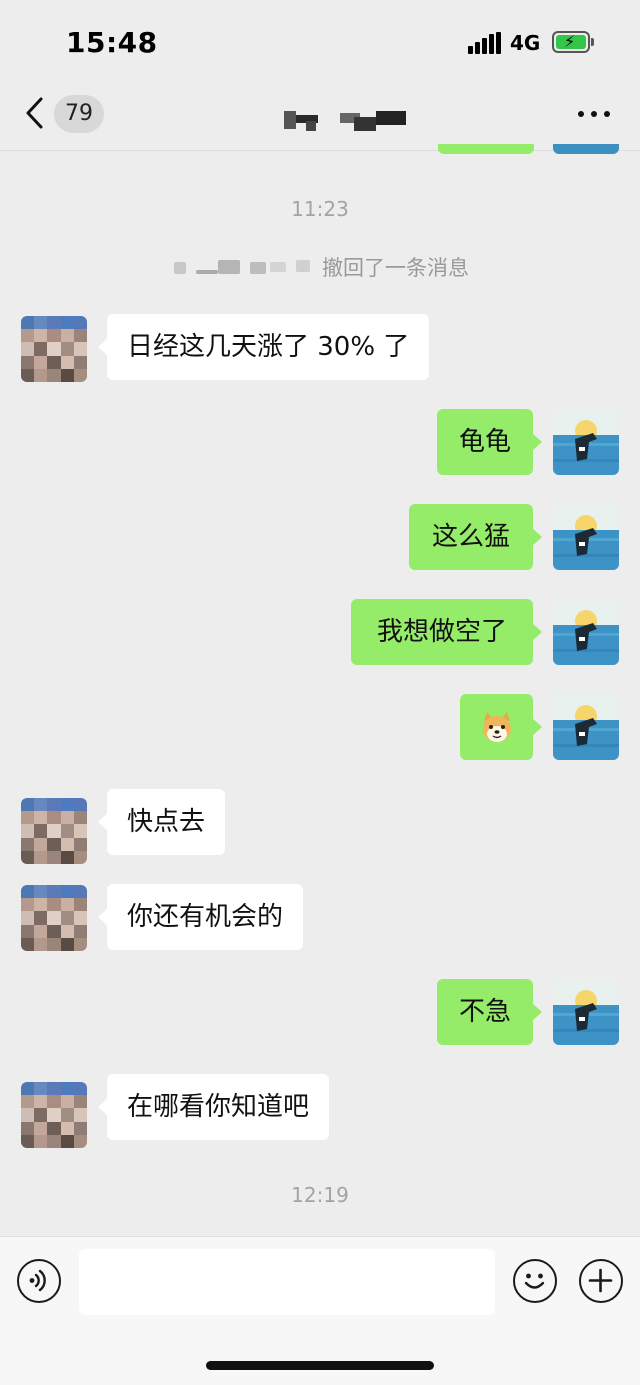 The width and height of the screenshot is (640, 1385). I want to click on message-bubble-sent: 我想做空了, so click(446, 632).